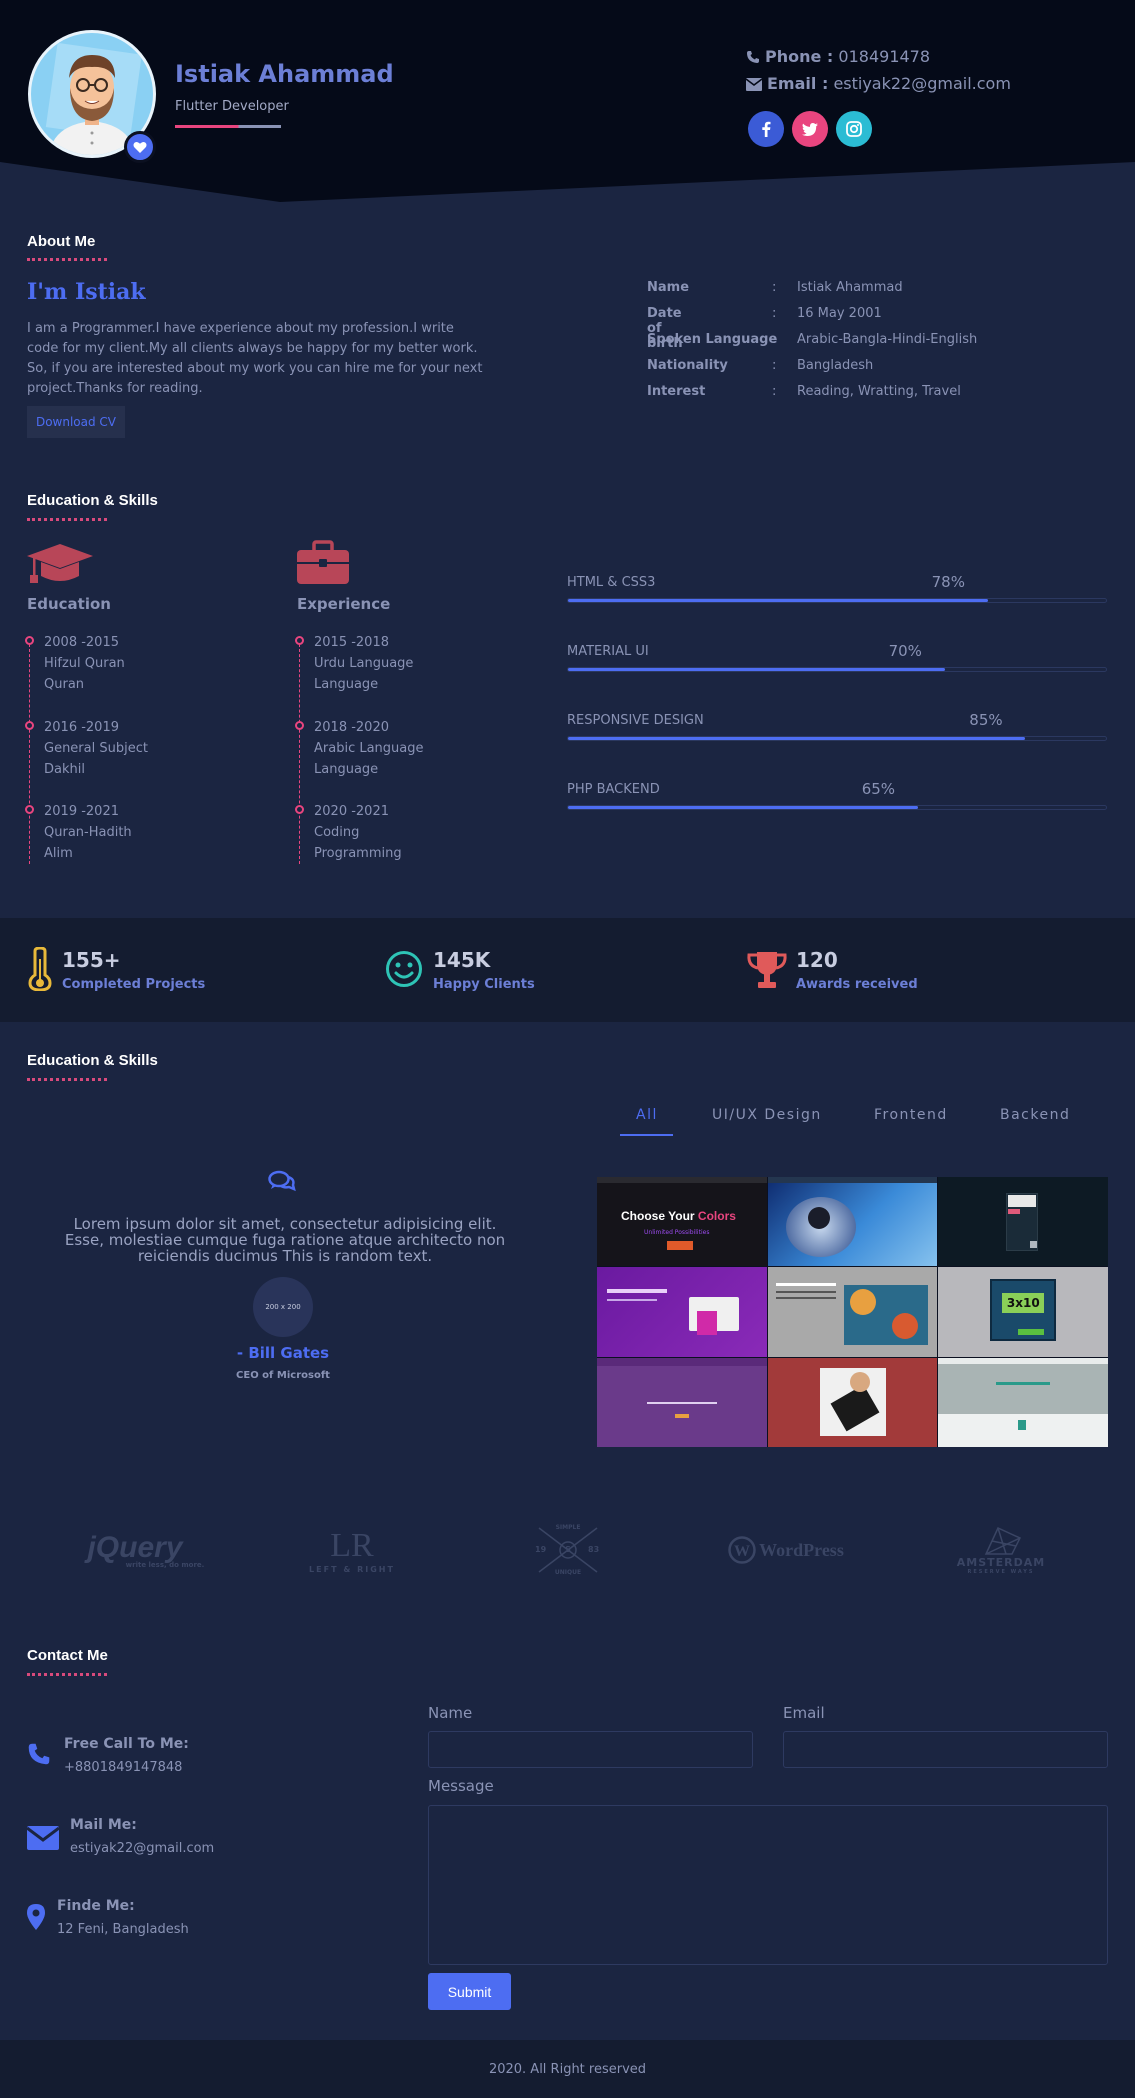 The image size is (1135, 2098). What do you see at coordinates (1001, 1550) in the screenshot?
I see `amsterdam-logo: AMSTERDAM RESERVE WAYS` at bounding box center [1001, 1550].